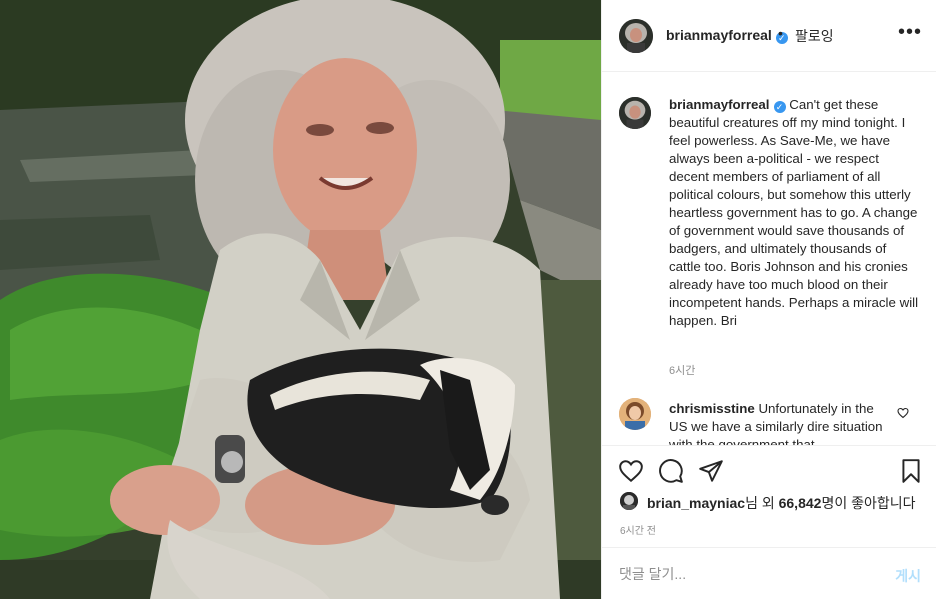 This screenshot has height=599, width=936. I want to click on author-username-text: brianmayforreal, so click(719, 35).